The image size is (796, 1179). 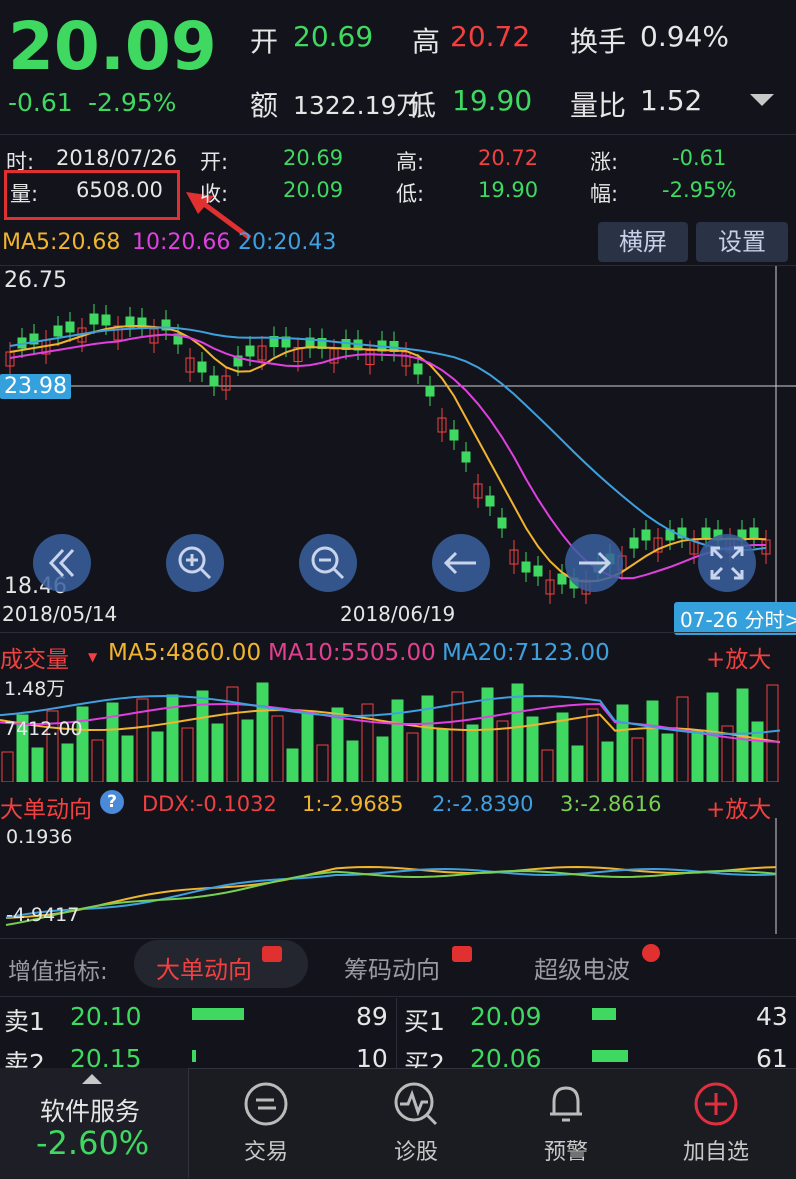 What do you see at coordinates (594, 563) in the screenshot?
I see `arrow-right-icon` at bounding box center [594, 563].